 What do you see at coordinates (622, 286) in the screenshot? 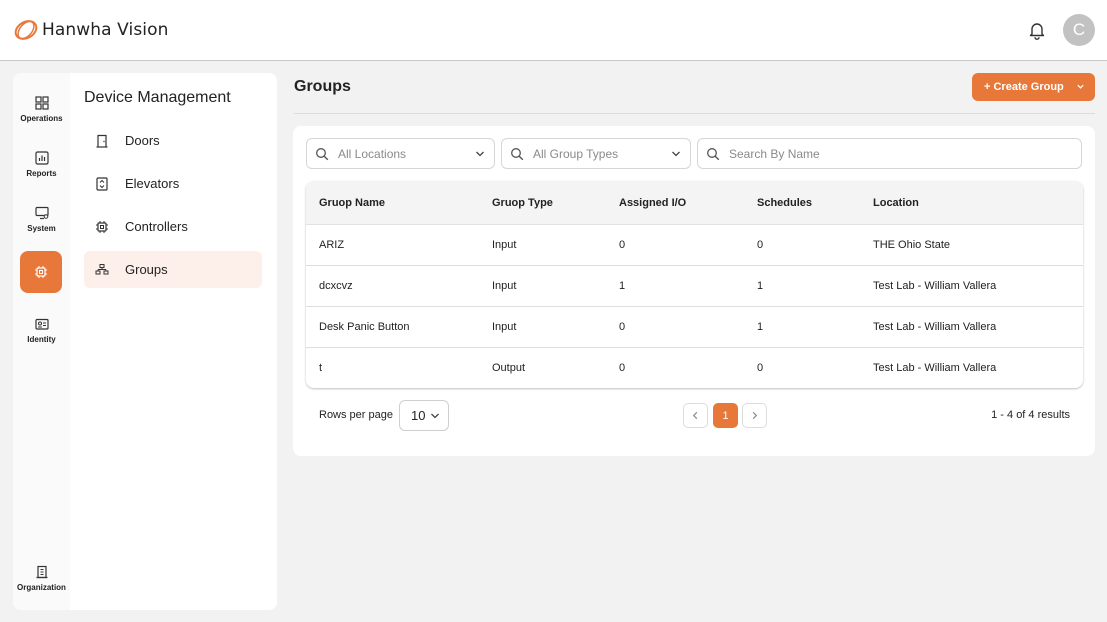
I see `cell-assigned-io: 1` at bounding box center [622, 286].